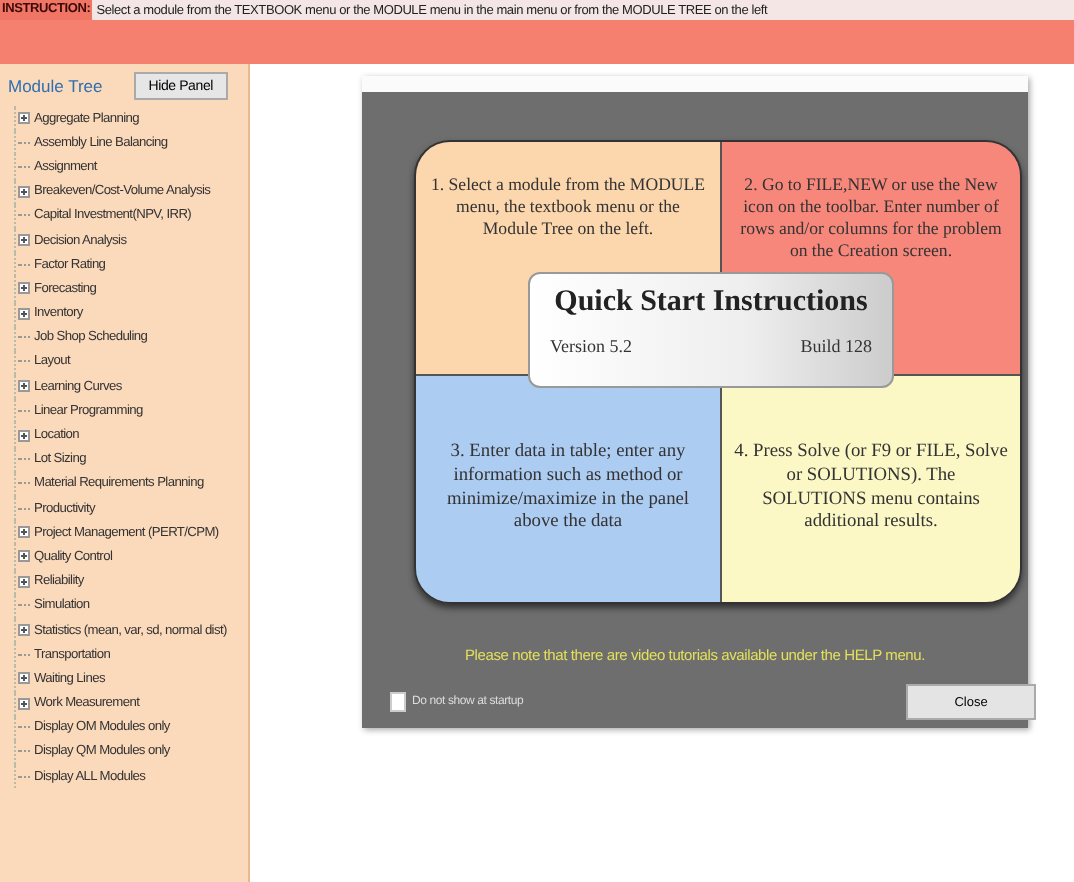 This screenshot has width=1074, height=882. What do you see at coordinates (591, 346) in the screenshot?
I see `version-text: Version 5.2` at bounding box center [591, 346].